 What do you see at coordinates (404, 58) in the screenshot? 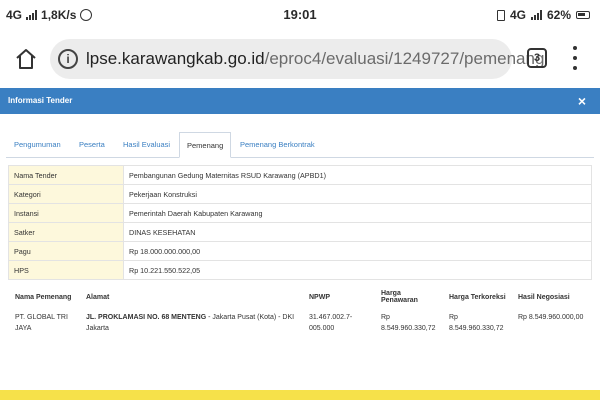
I see `url-path: /eproc4/evaluasi/1249727/pemenang` at bounding box center [404, 58].